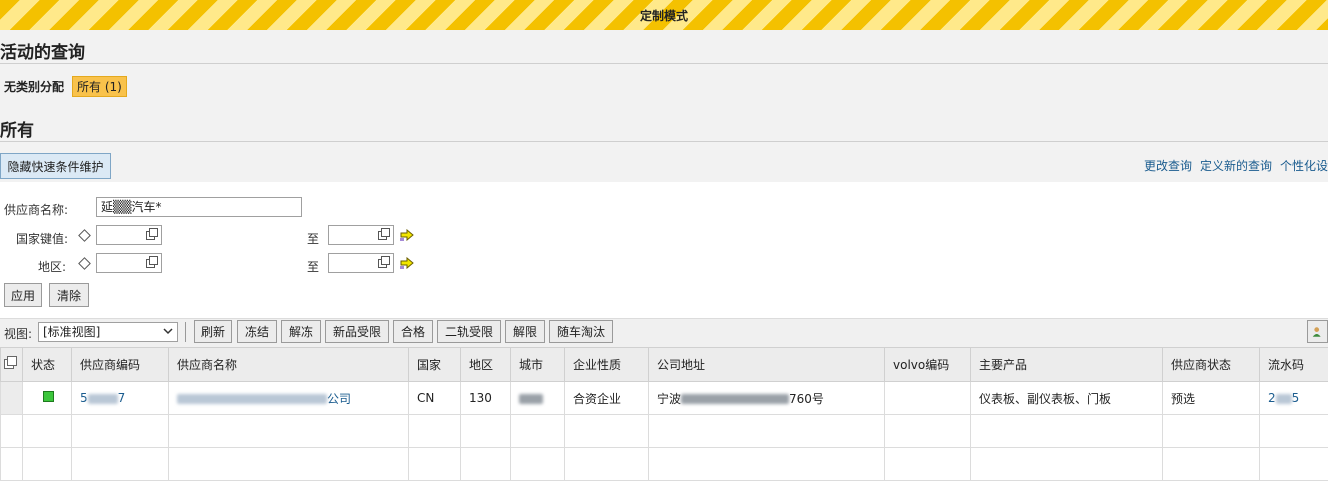 The width and height of the screenshot is (1328, 481). I want to click on country-cell: CN, so click(435, 398).